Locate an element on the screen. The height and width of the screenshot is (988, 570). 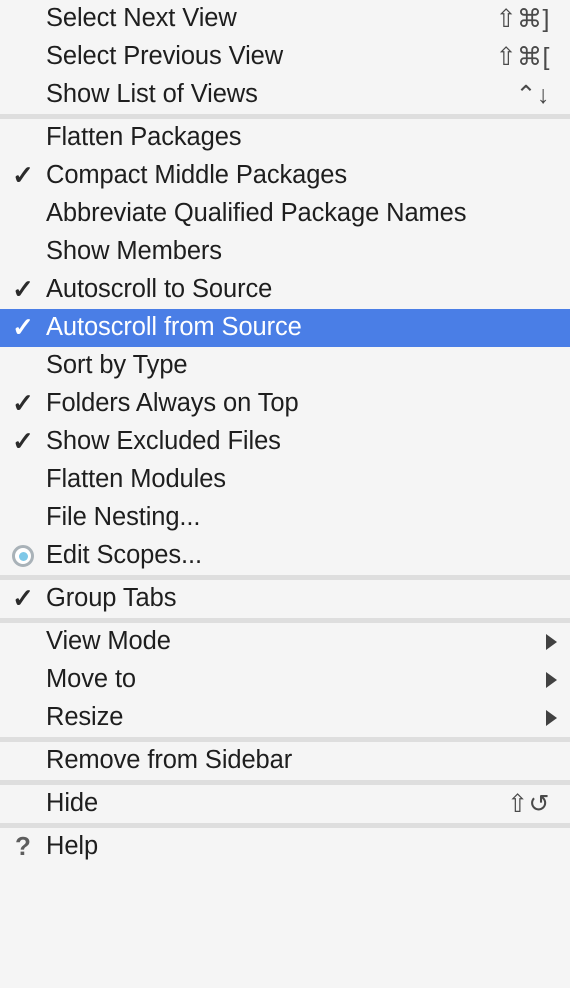
scope-radio-dot is located at coordinates (23, 556).